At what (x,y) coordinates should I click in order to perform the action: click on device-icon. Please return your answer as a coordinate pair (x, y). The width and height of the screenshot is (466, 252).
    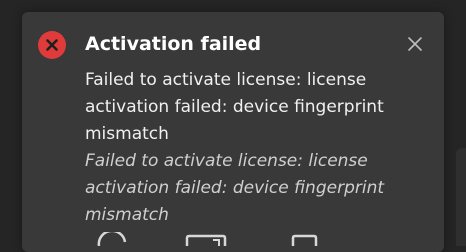
    Looking at the image, I should click on (207, 239).